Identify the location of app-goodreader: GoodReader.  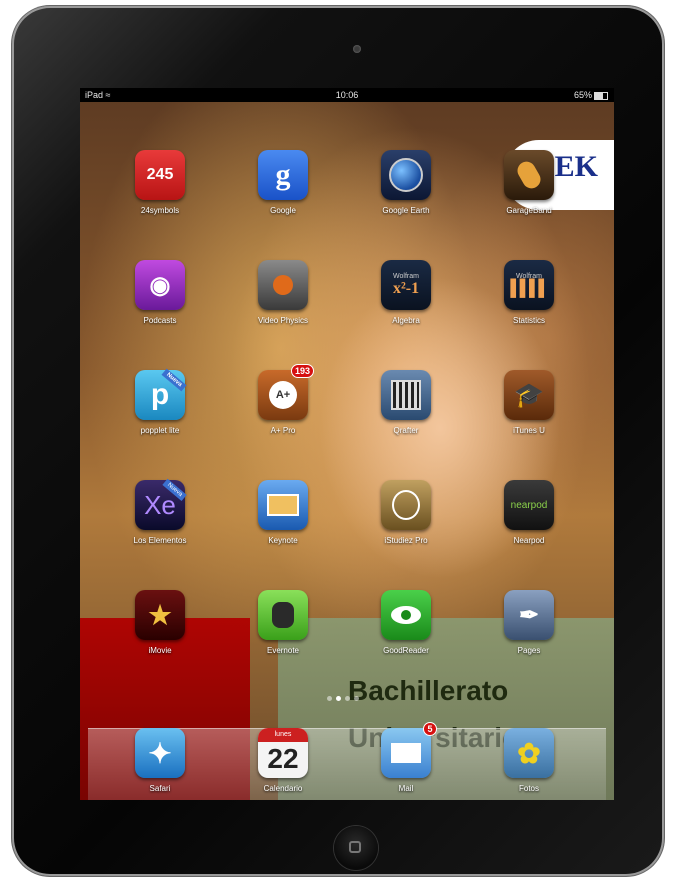
(406, 622).